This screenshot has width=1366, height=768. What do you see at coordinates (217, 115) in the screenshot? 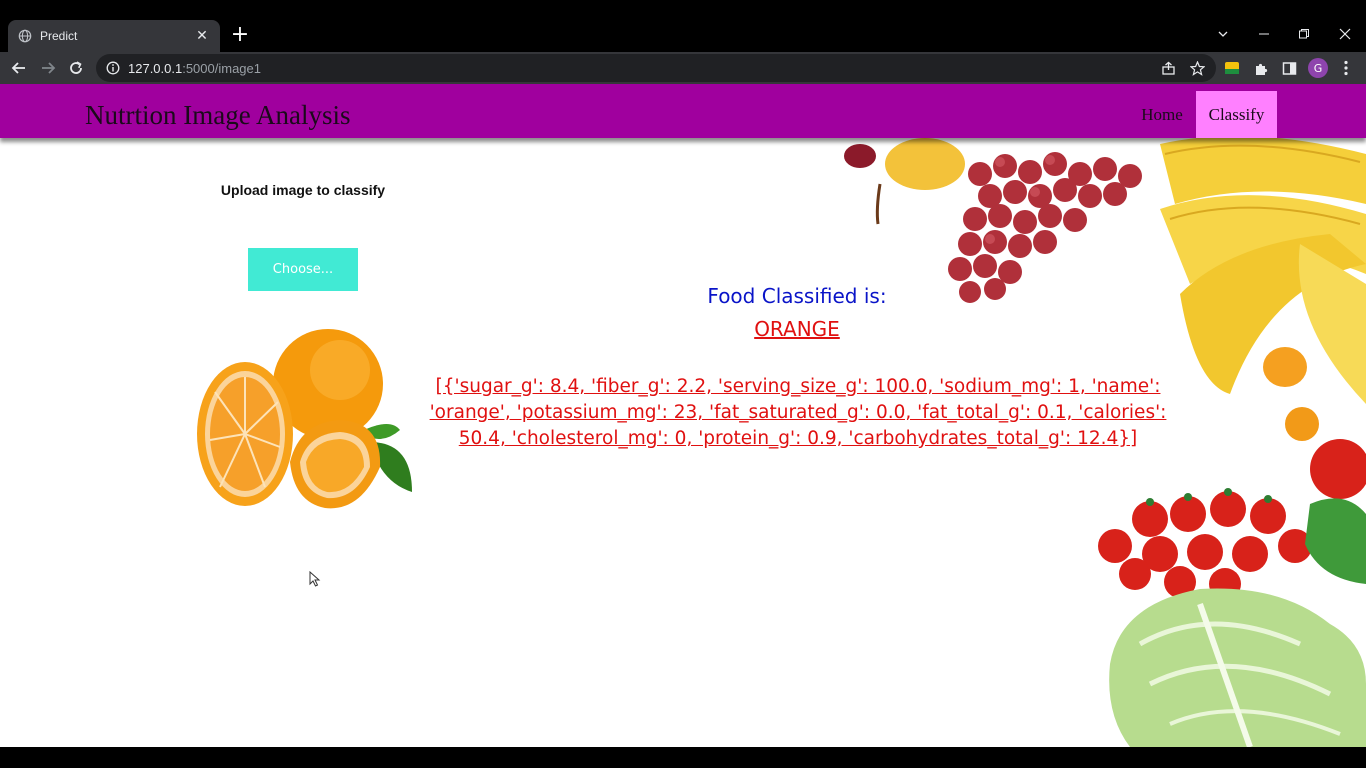
I see `site-brand-title: Nutrtion Image Analysis` at bounding box center [217, 115].